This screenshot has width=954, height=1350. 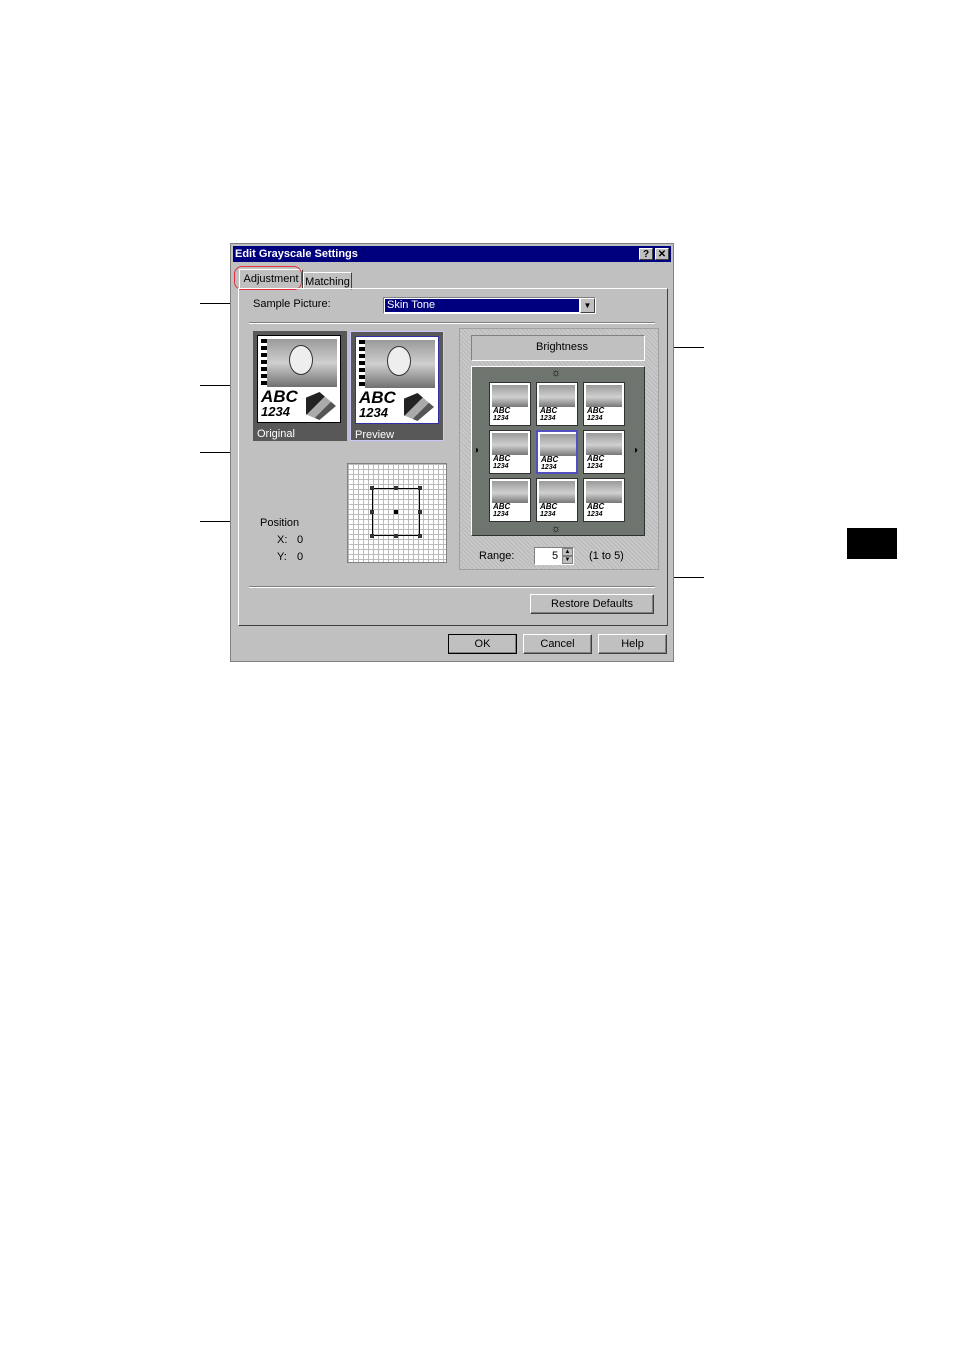 I want to click on close-title-button: ✕, so click(x=662, y=254).